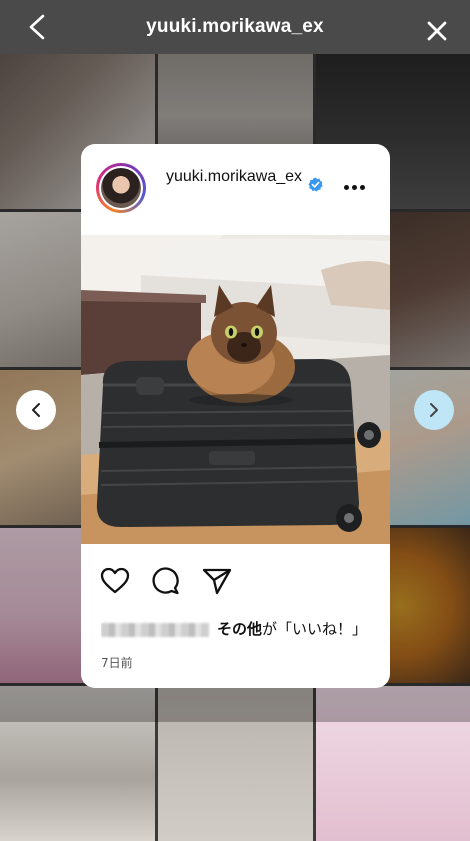 The image size is (470, 841). I want to click on post-username: yuuki.morikawa_ex, so click(234, 177).